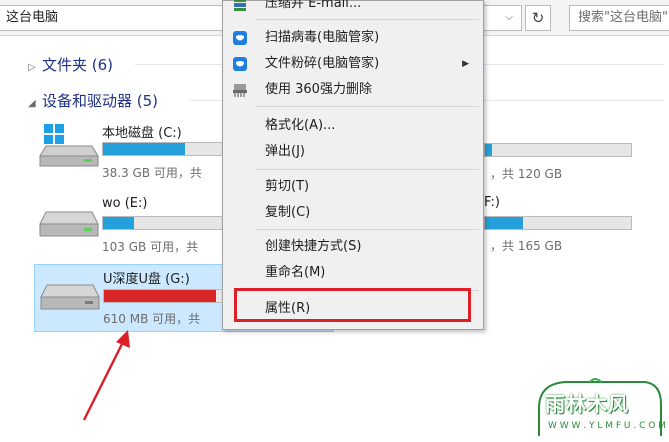 Image resolution: width=669 pixels, height=442 pixels. Describe the element at coordinates (509, 18) in the screenshot. I see `chevron-down-icon: ⌵` at that location.